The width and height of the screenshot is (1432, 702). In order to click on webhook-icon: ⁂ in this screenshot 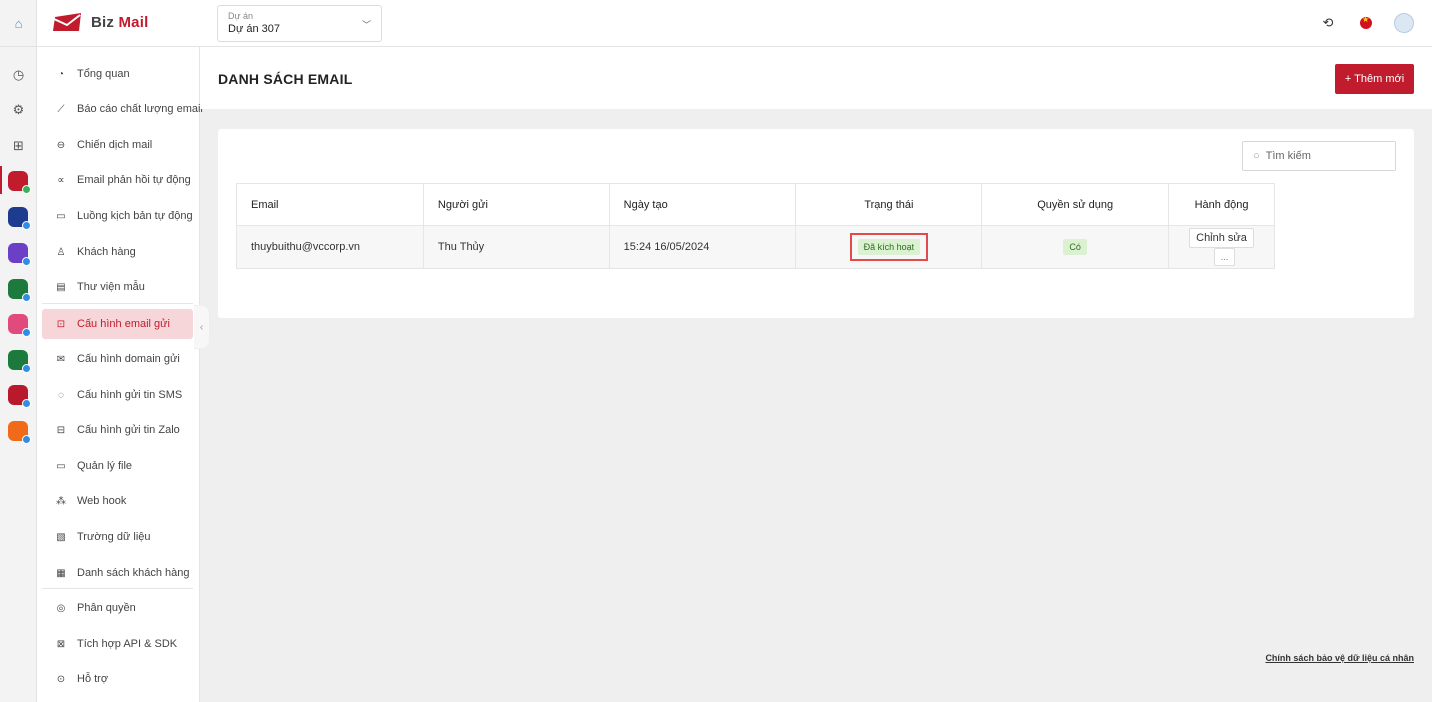, I will do `click(61, 501)`.